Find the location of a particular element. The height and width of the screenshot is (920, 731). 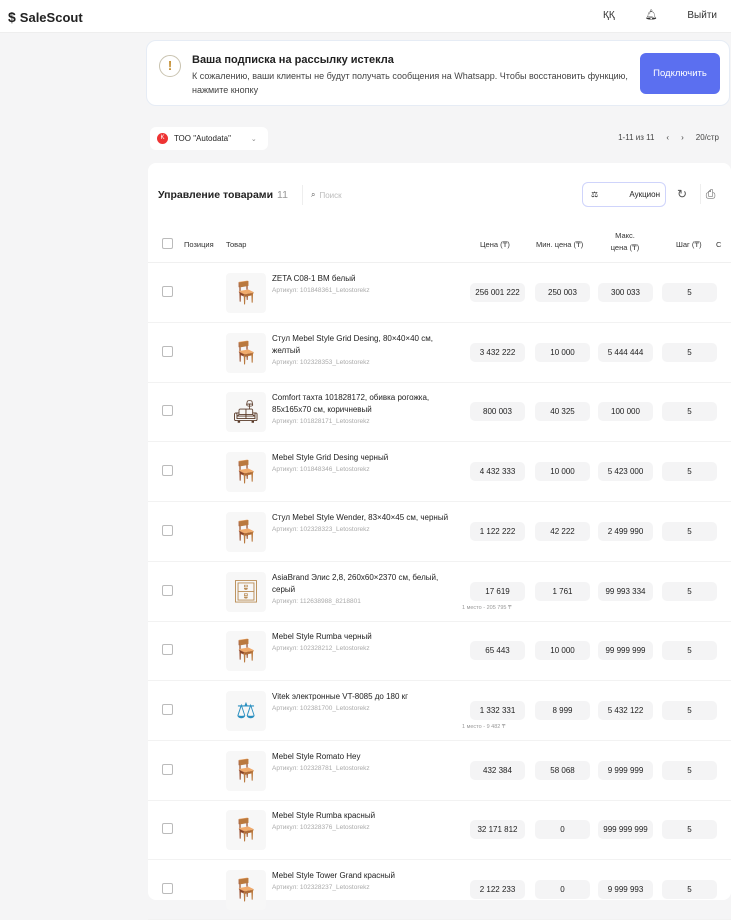

column-price: Цена (₸) is located at coordinates (495, 244).